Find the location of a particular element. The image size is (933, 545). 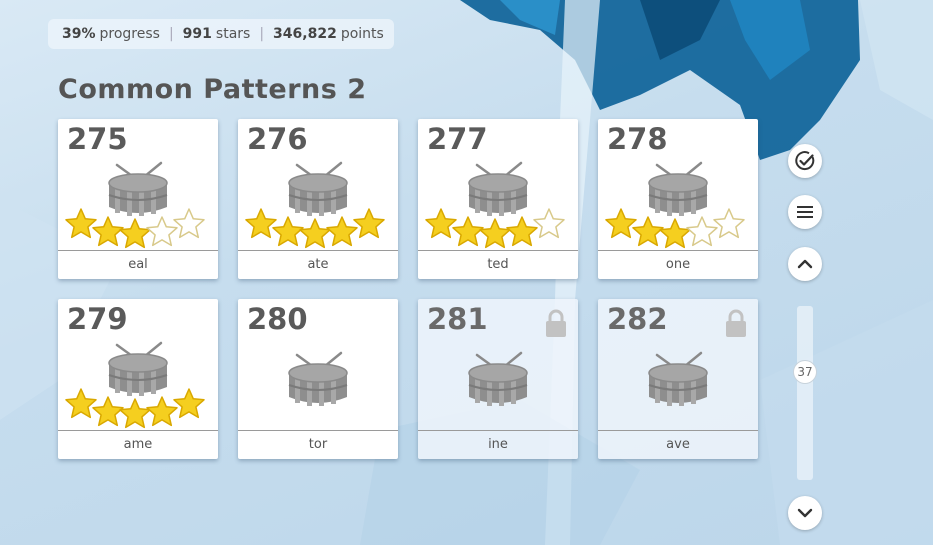

progress-label: progress is located at coordinates (129, 34).